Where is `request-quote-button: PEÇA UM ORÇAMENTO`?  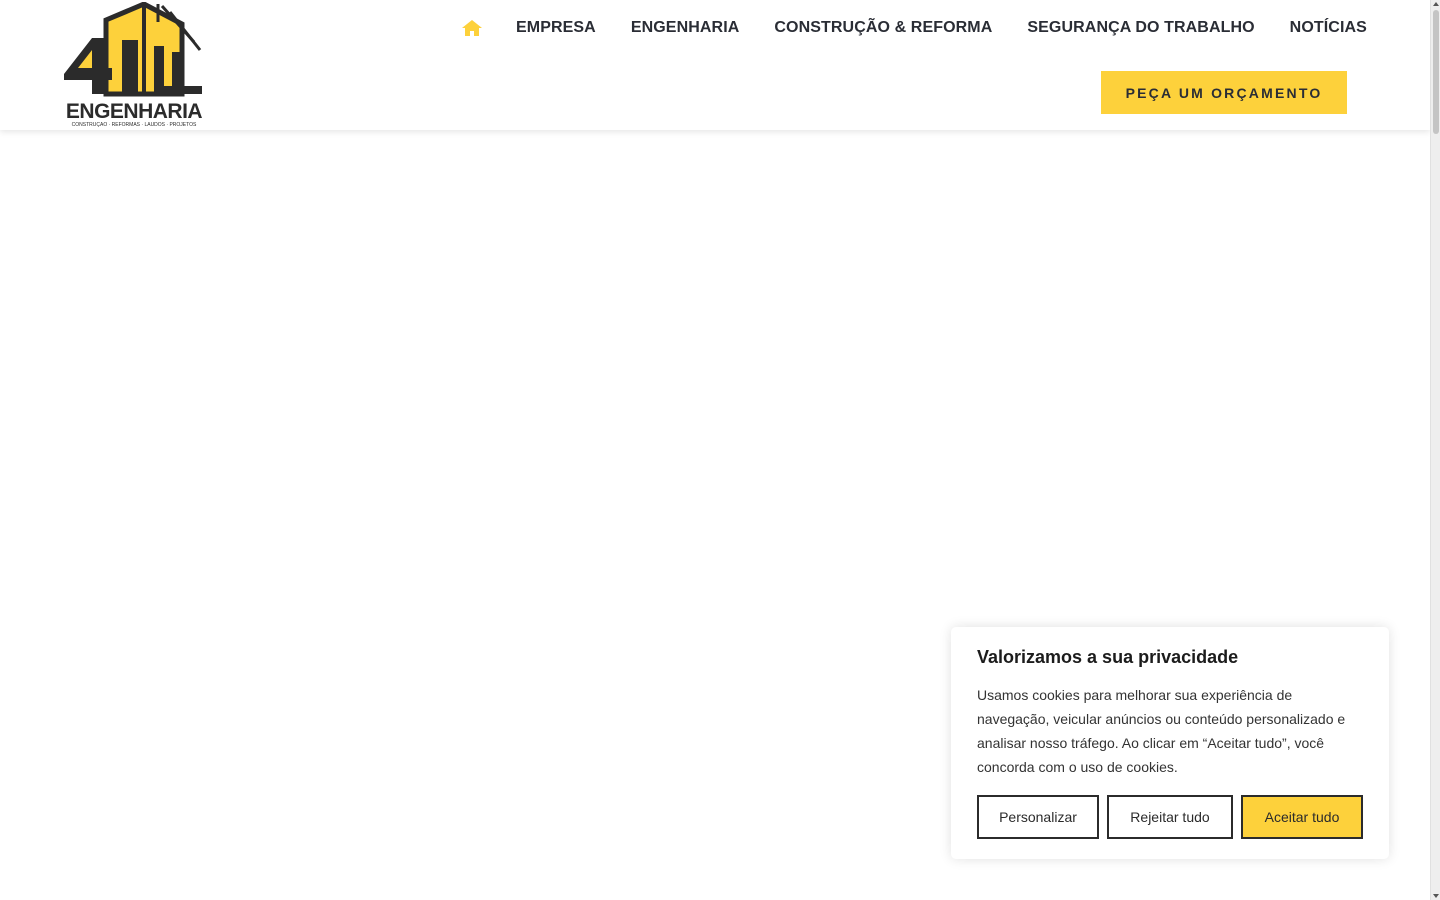 request-quote-button: PEÇA UM ORÇAMENTO is located at coordinates (1224, 92).